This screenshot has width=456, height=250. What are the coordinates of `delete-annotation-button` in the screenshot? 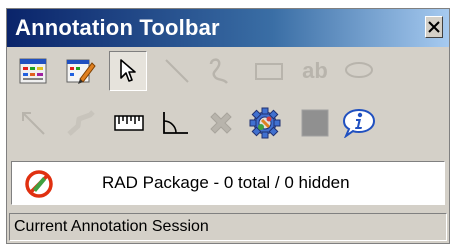 It's located at (221, 123).